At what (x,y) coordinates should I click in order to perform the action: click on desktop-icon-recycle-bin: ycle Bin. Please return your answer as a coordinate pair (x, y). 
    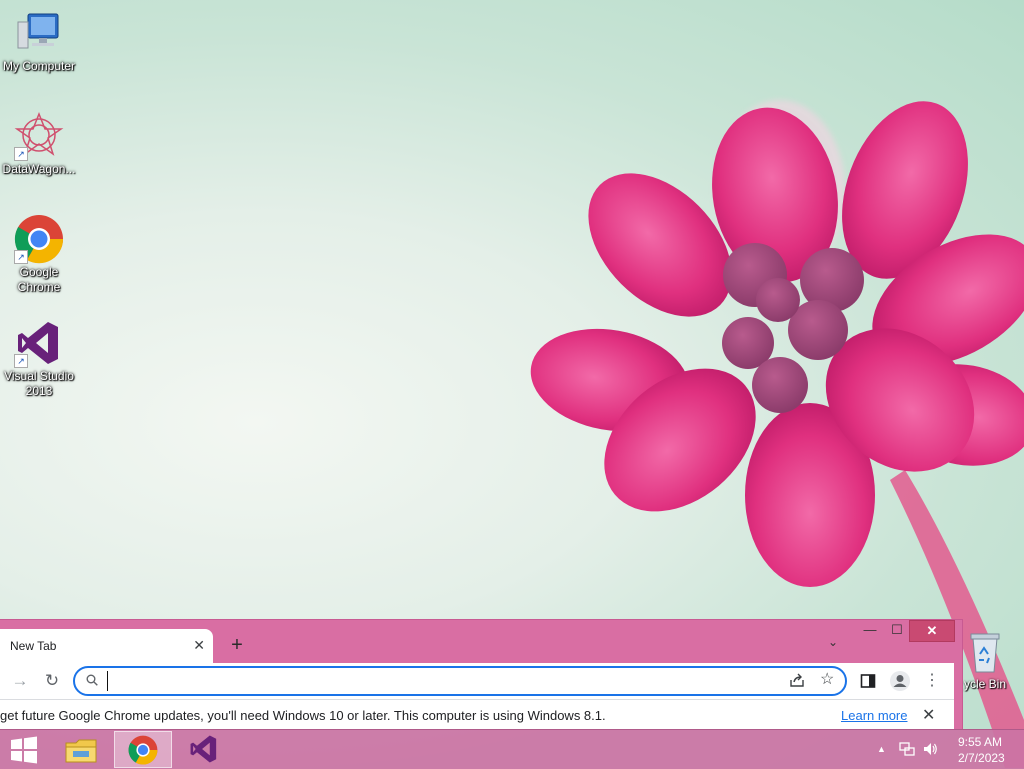
    Looking at the image, I should click on (985, 660).